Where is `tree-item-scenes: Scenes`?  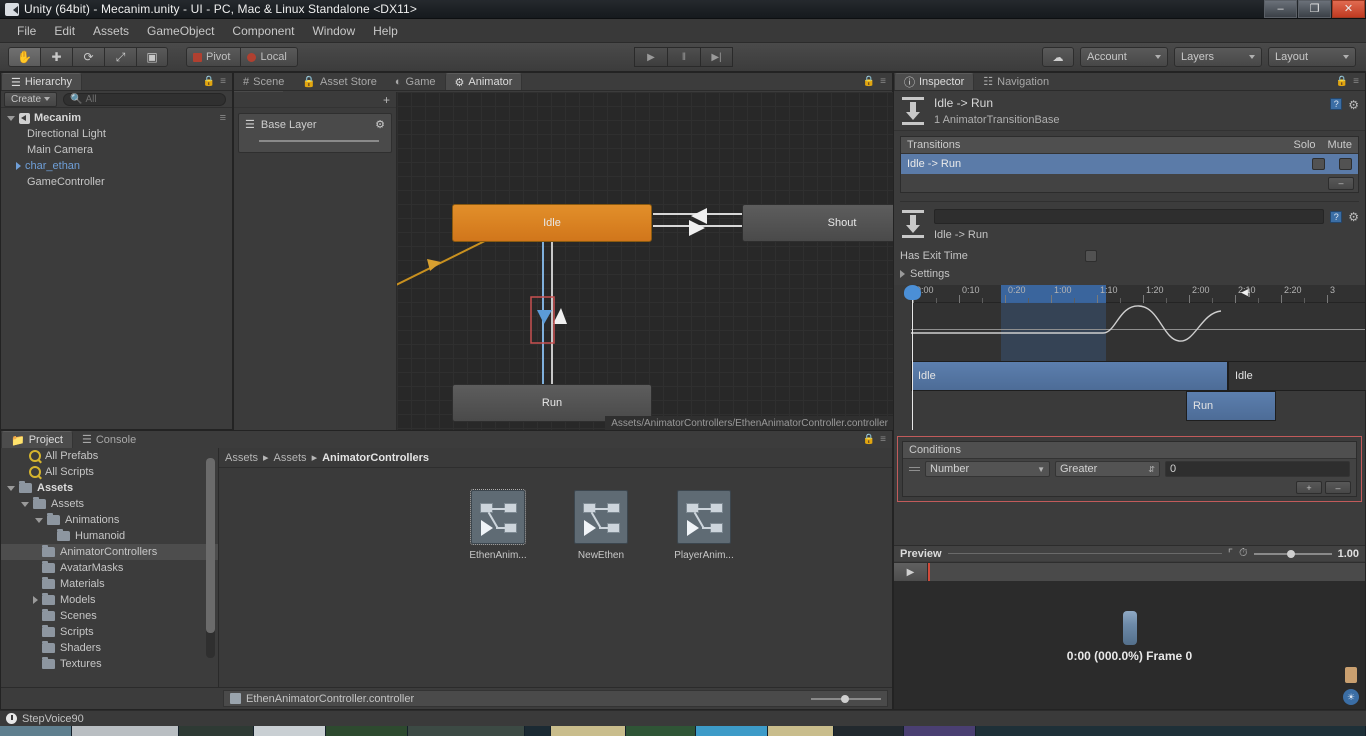 tree-item-scenes: Scenes is located at coordinates (109, 616).